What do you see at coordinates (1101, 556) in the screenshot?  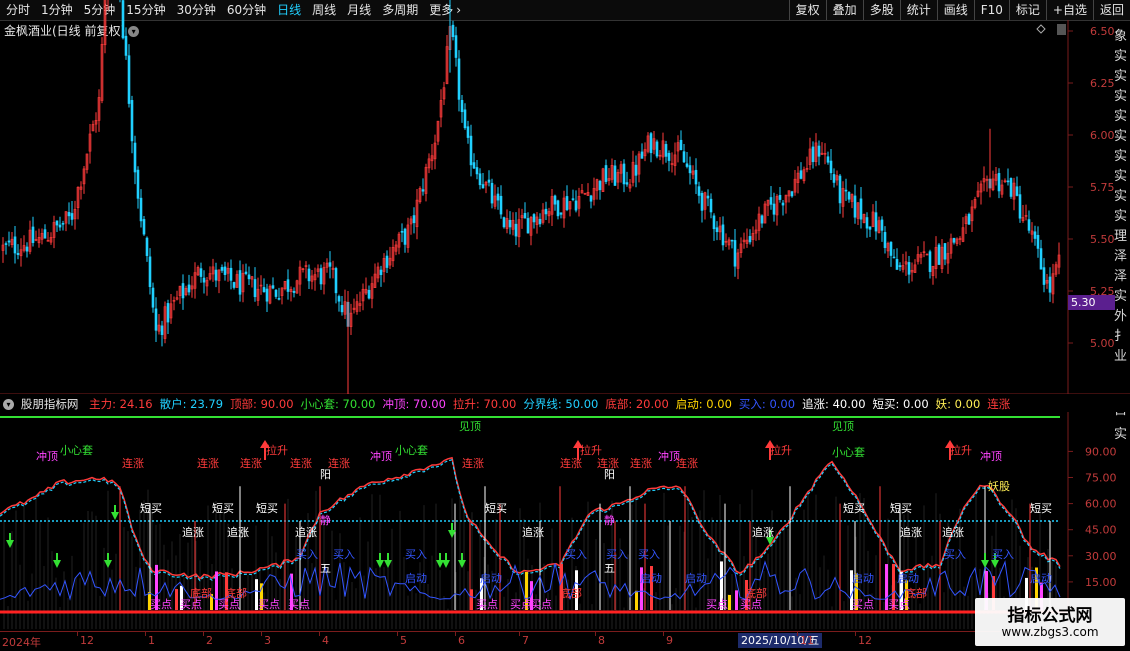 I see `ind-tick-label: 30.00` at bounding box center [1101, 556].